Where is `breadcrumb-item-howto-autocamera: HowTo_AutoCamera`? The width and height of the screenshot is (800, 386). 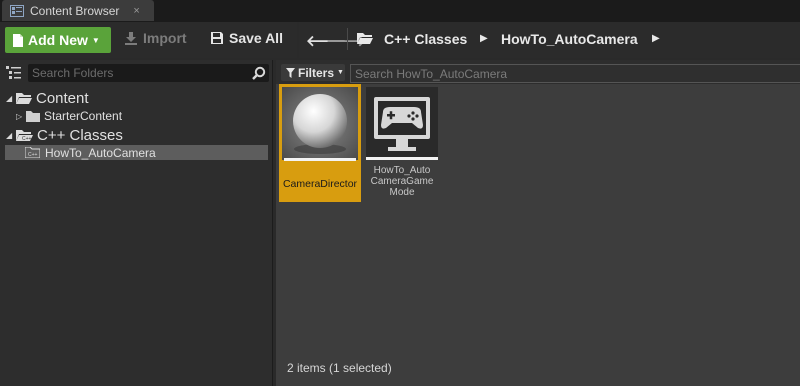 breadcrumb-item-howto-autocamera: HowTo_AutoCamera is located at coordinates (569, 39).